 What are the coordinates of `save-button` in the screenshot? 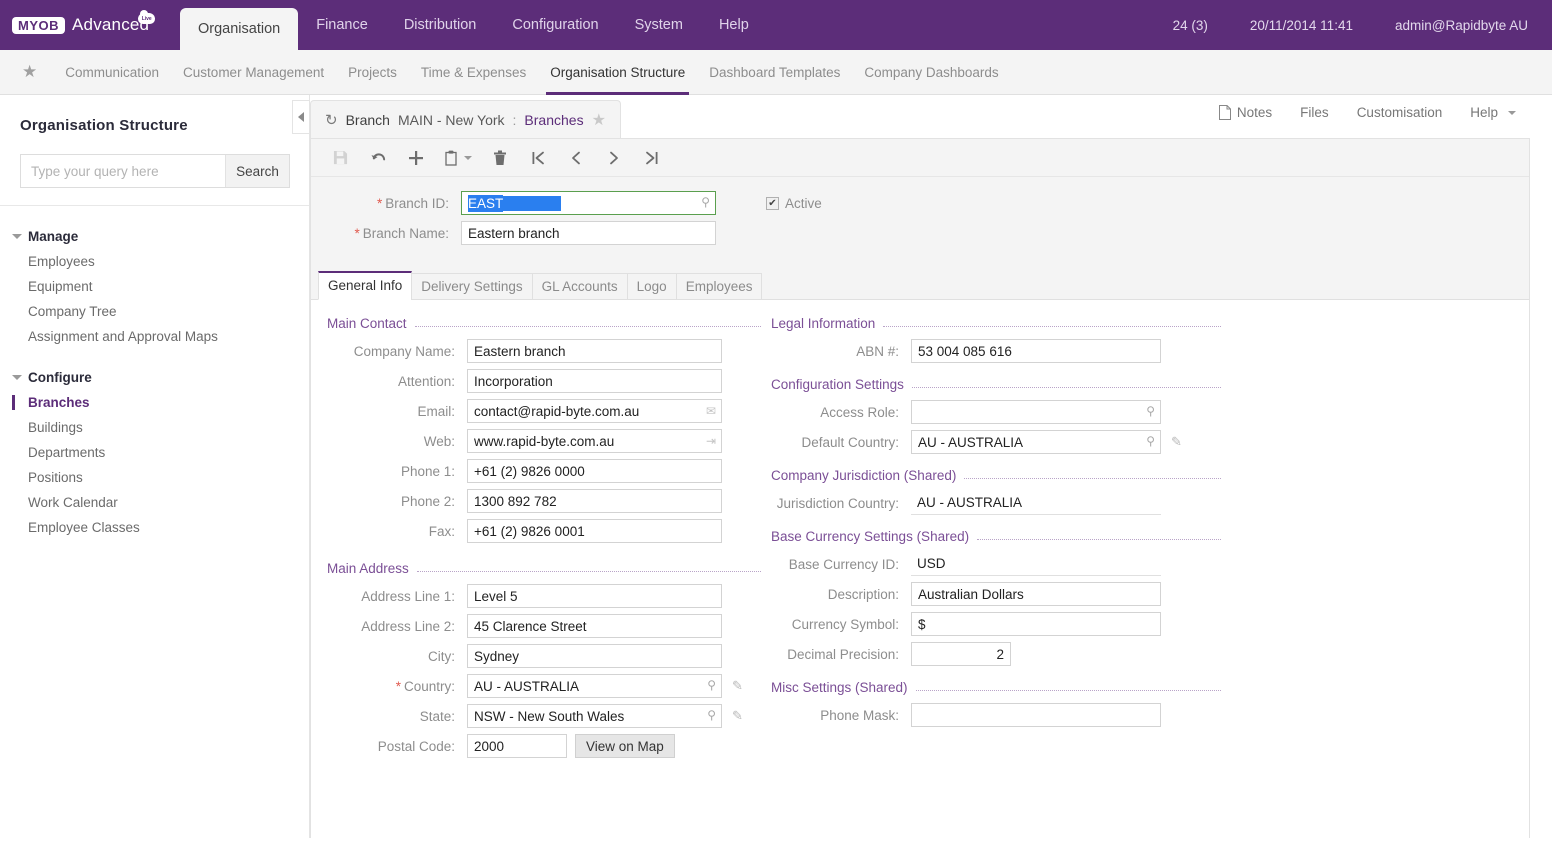 It's located at (340, 158).